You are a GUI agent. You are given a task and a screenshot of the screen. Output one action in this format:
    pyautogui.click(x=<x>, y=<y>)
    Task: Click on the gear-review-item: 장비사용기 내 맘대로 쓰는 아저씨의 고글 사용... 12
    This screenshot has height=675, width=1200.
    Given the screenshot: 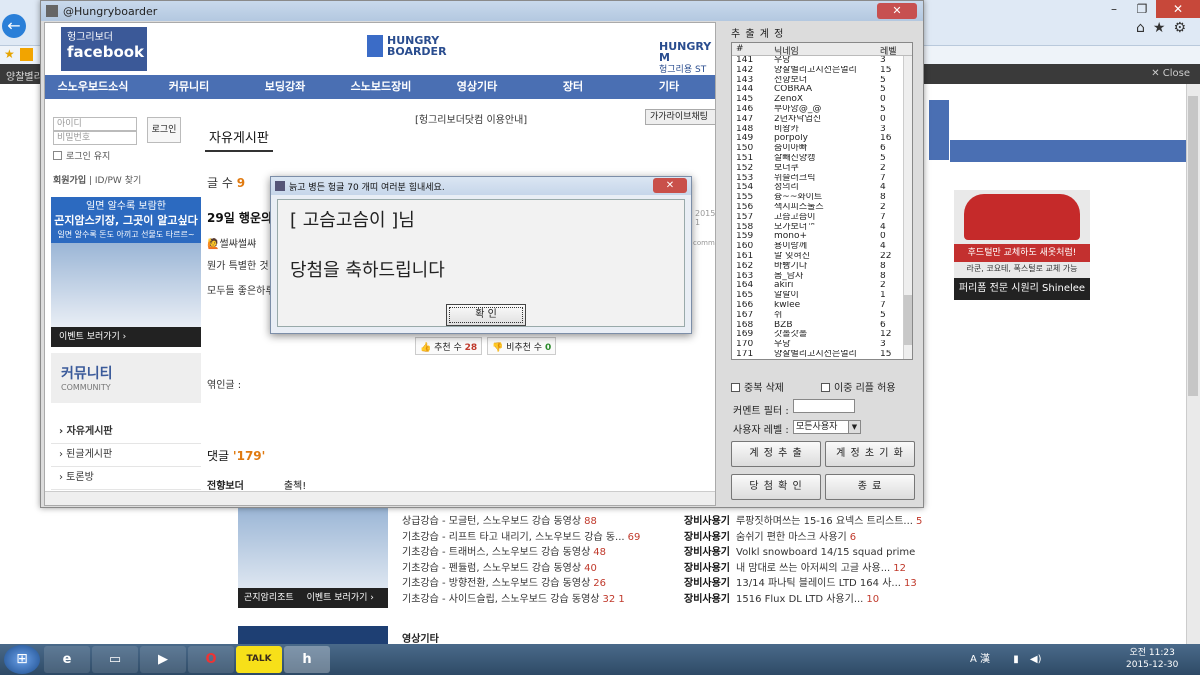 What is the action you would take?
    pyautogui.click(x=815, y=569)
    